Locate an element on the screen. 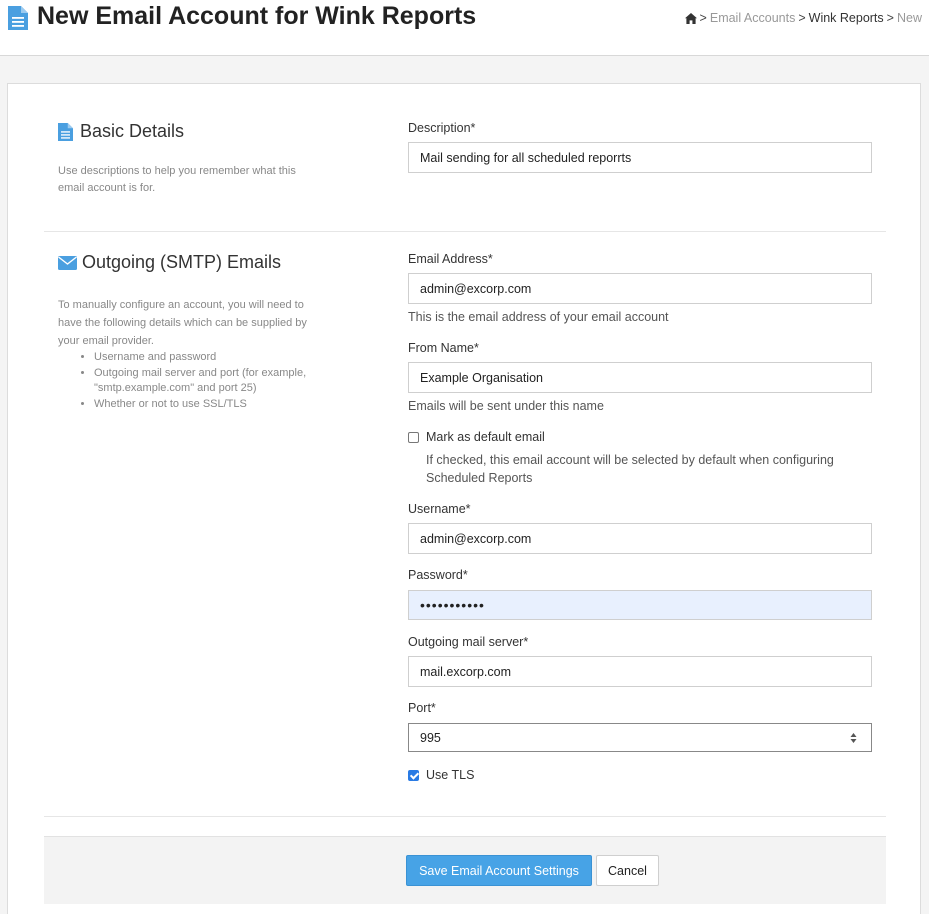  smtp-heading: Outgoing (SMTP) Emails is located at coordinates (169, 262).